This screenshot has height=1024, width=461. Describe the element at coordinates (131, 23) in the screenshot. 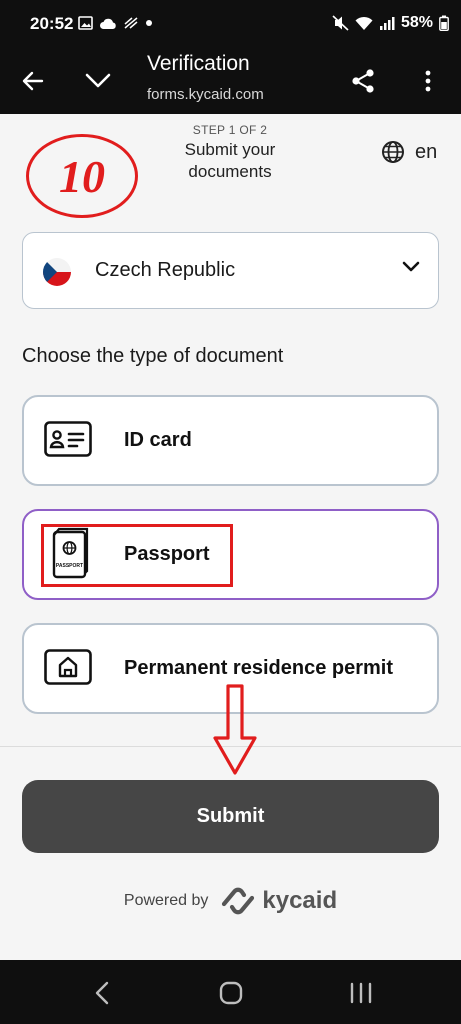

I see `sync-icon` at that location.